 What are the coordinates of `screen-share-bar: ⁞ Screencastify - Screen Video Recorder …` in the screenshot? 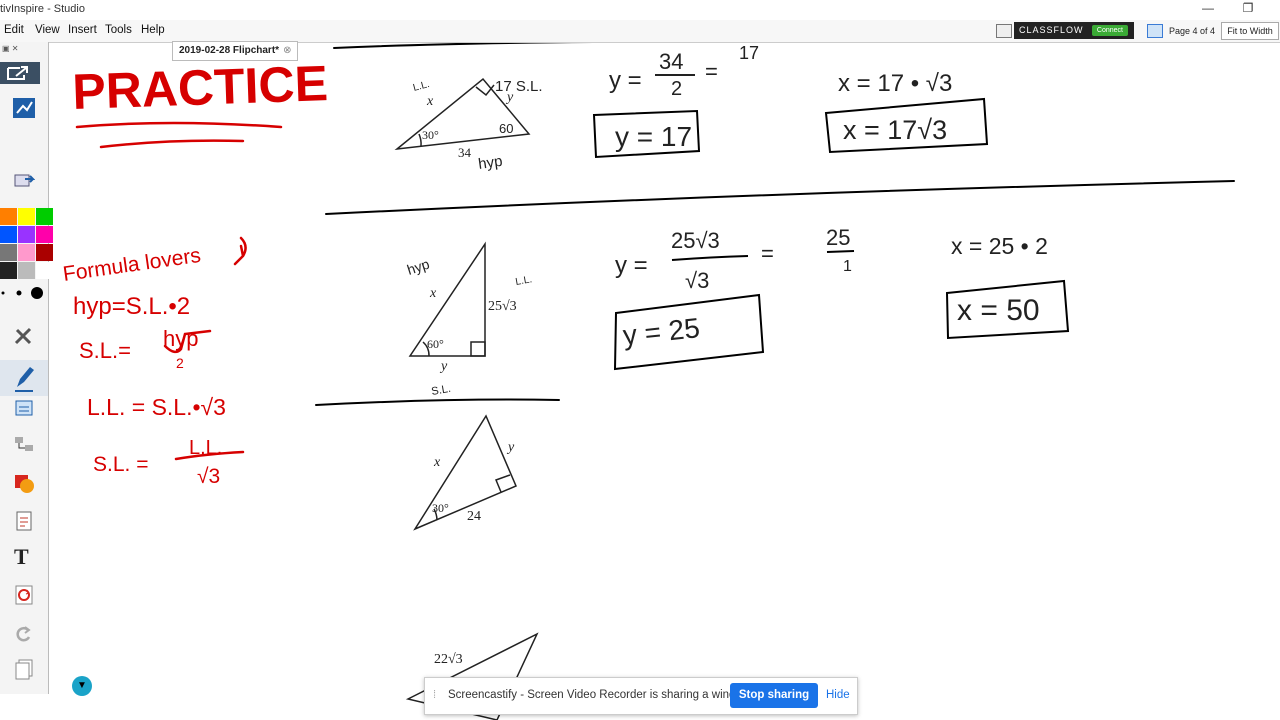 It's located at (641, 696).